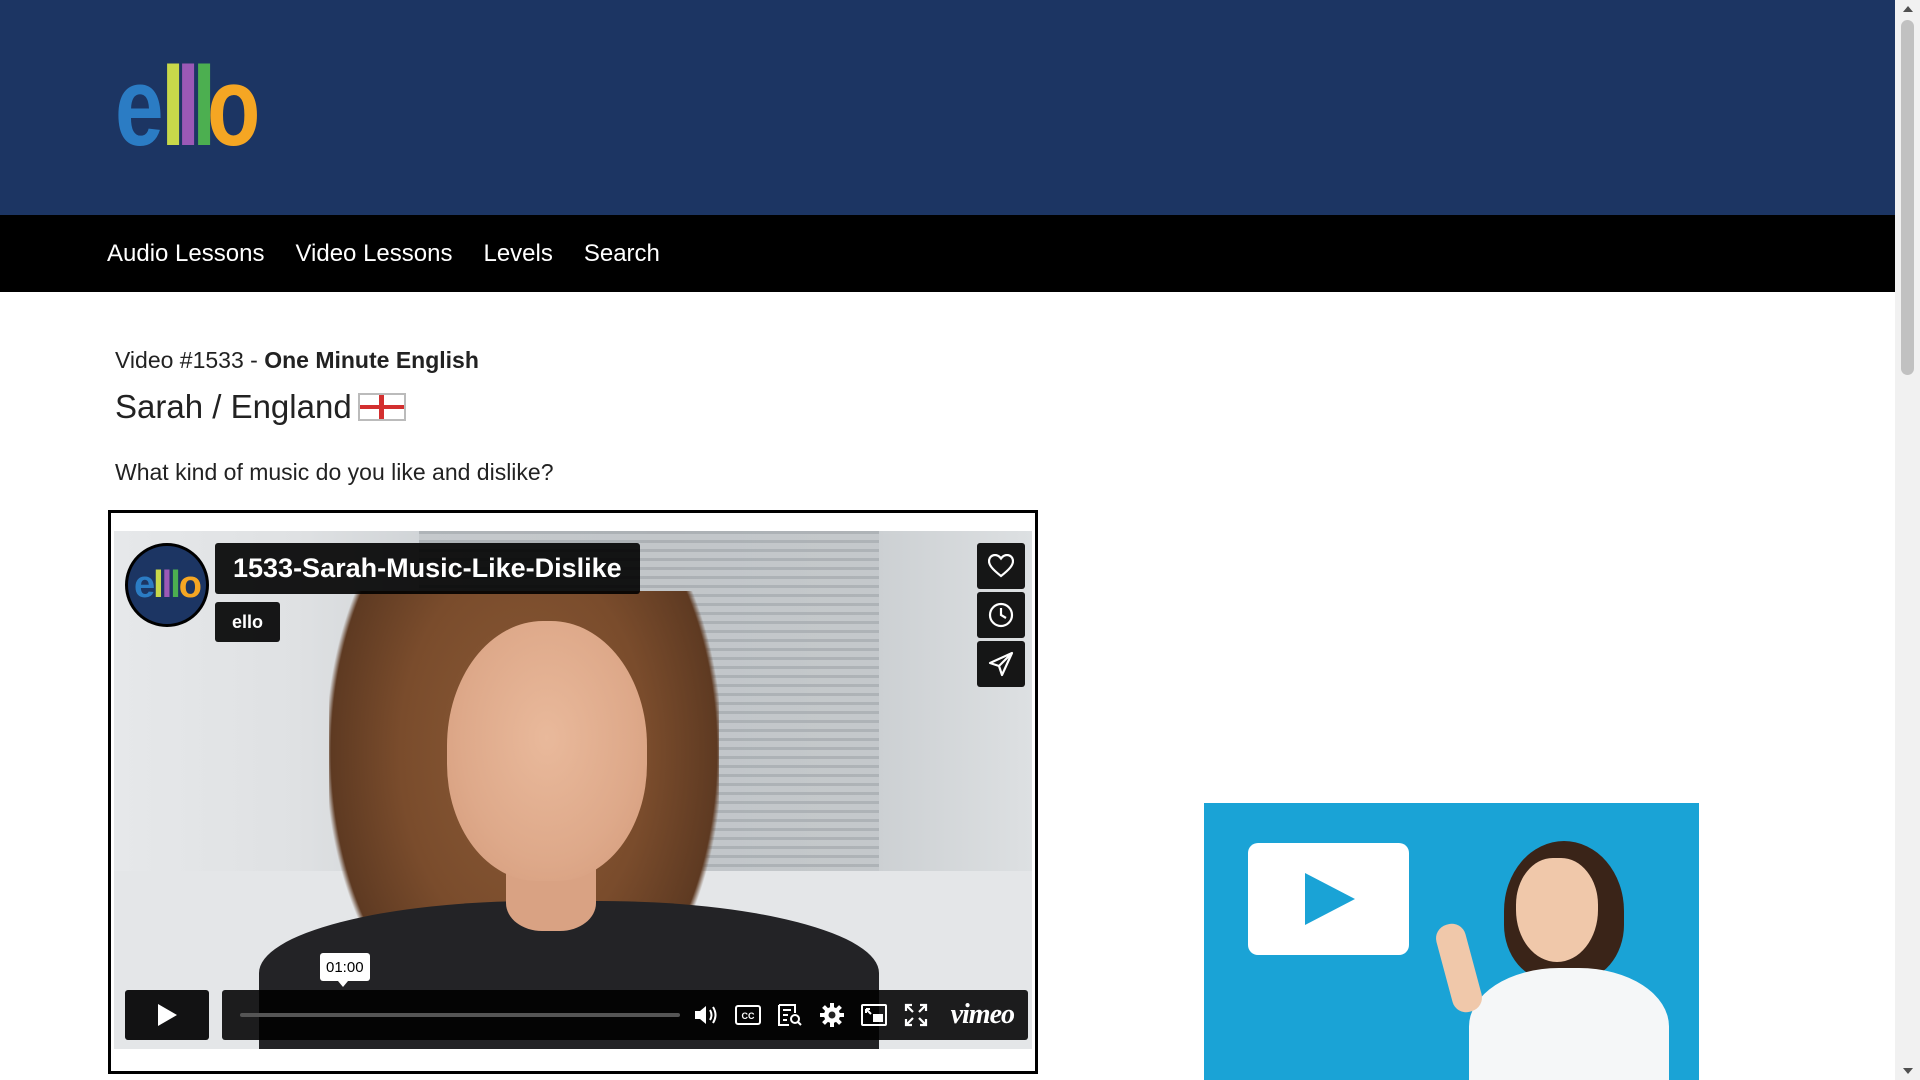  I want to click on ad-woman-arm, so click(1459, 968).